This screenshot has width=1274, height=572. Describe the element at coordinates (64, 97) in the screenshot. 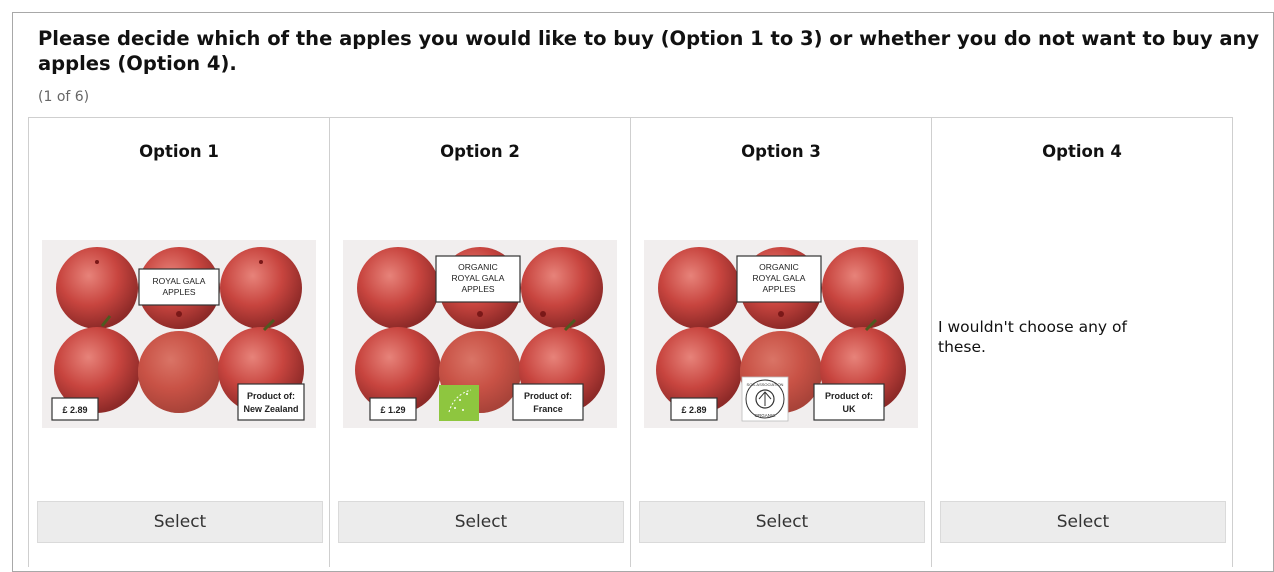

I see `progress-counter: (1 of 6)` at that location.